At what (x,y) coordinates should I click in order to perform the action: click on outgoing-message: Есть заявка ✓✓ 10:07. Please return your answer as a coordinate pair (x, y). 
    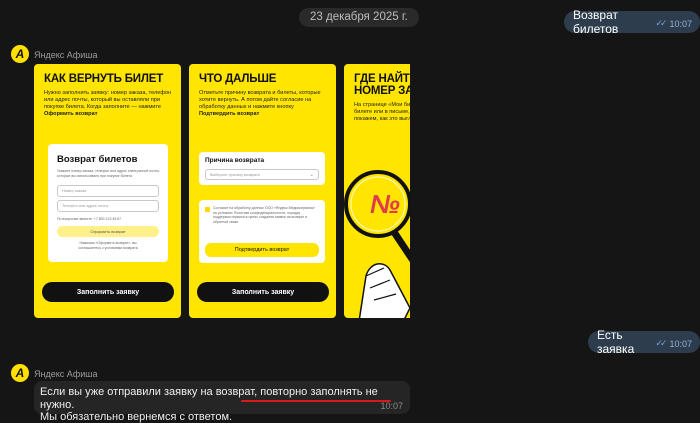
    Looking at the image, I should click on (644, 342).